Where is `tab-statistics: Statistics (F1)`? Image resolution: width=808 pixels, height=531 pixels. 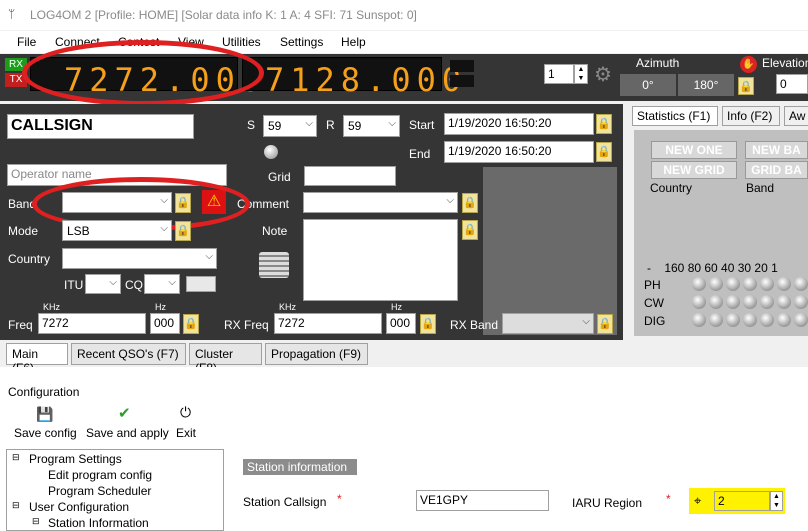 tab-statistics: Statistics (F1) is located at coordinates (675, 116).